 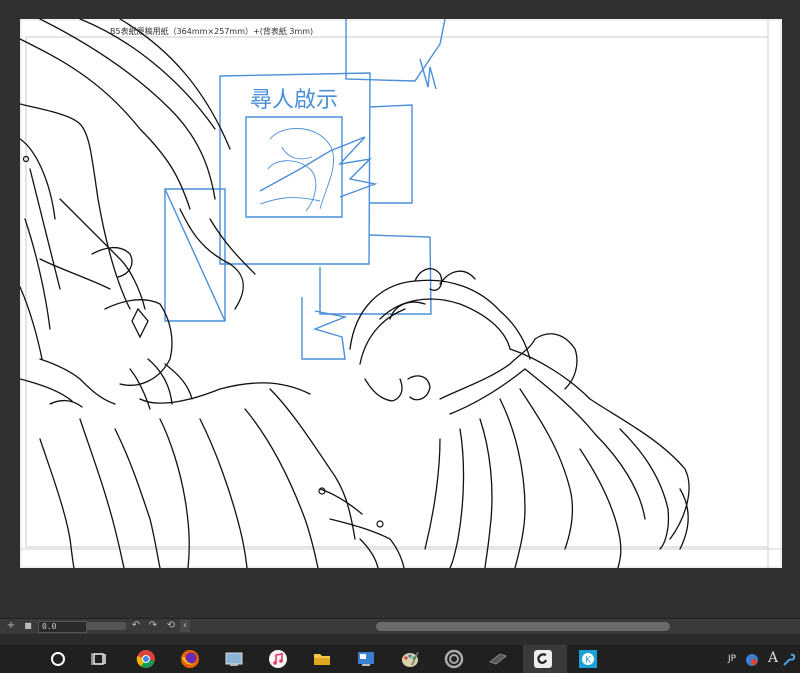 What do you see at coordinates (171, 626) in the screenshot?
I see `reset-rotation-button: ⟲` at bounding box center [171, 626].